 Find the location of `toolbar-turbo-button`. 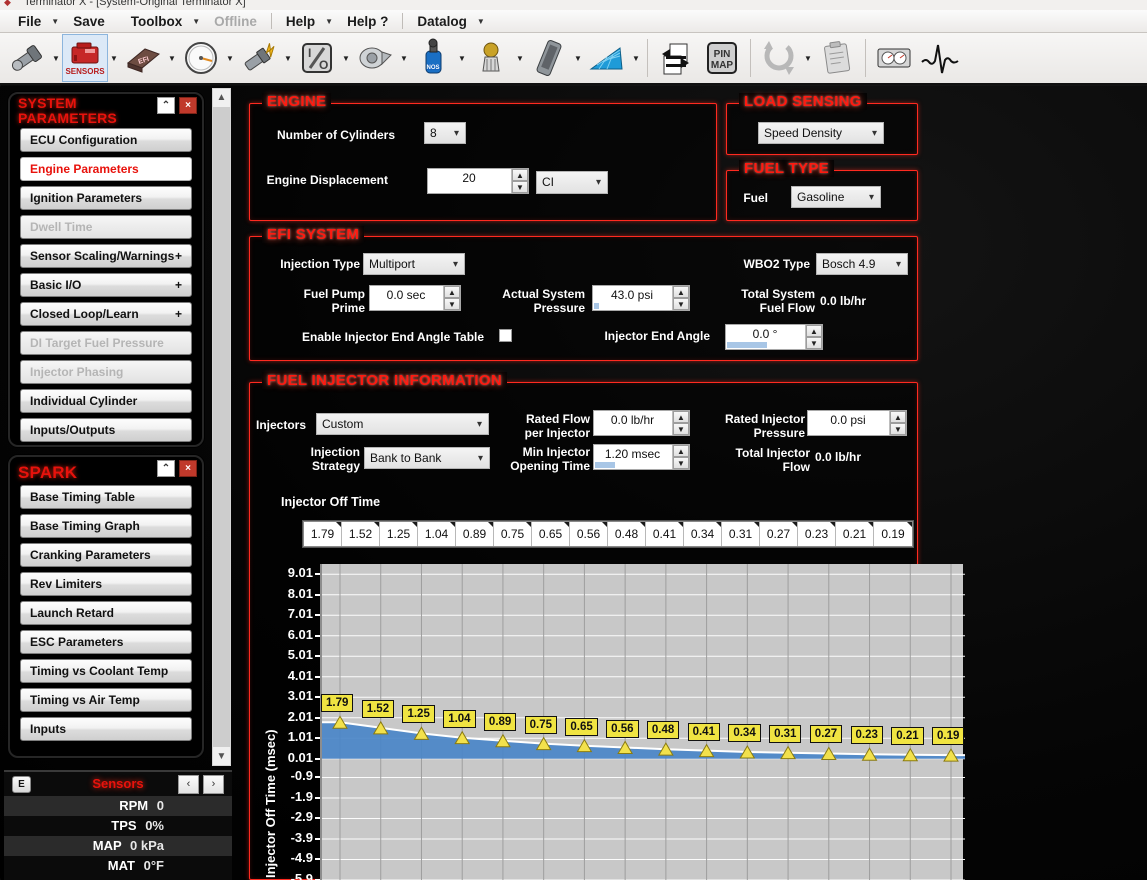

toolbar-turbo-button is located at coordinates (375, 58).